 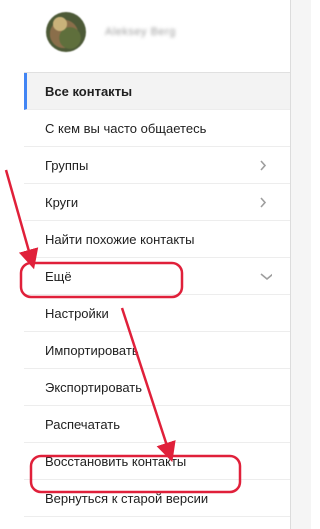 I want to click on sidebar-item-export: Экспортировать, so click(x=157, y=387).